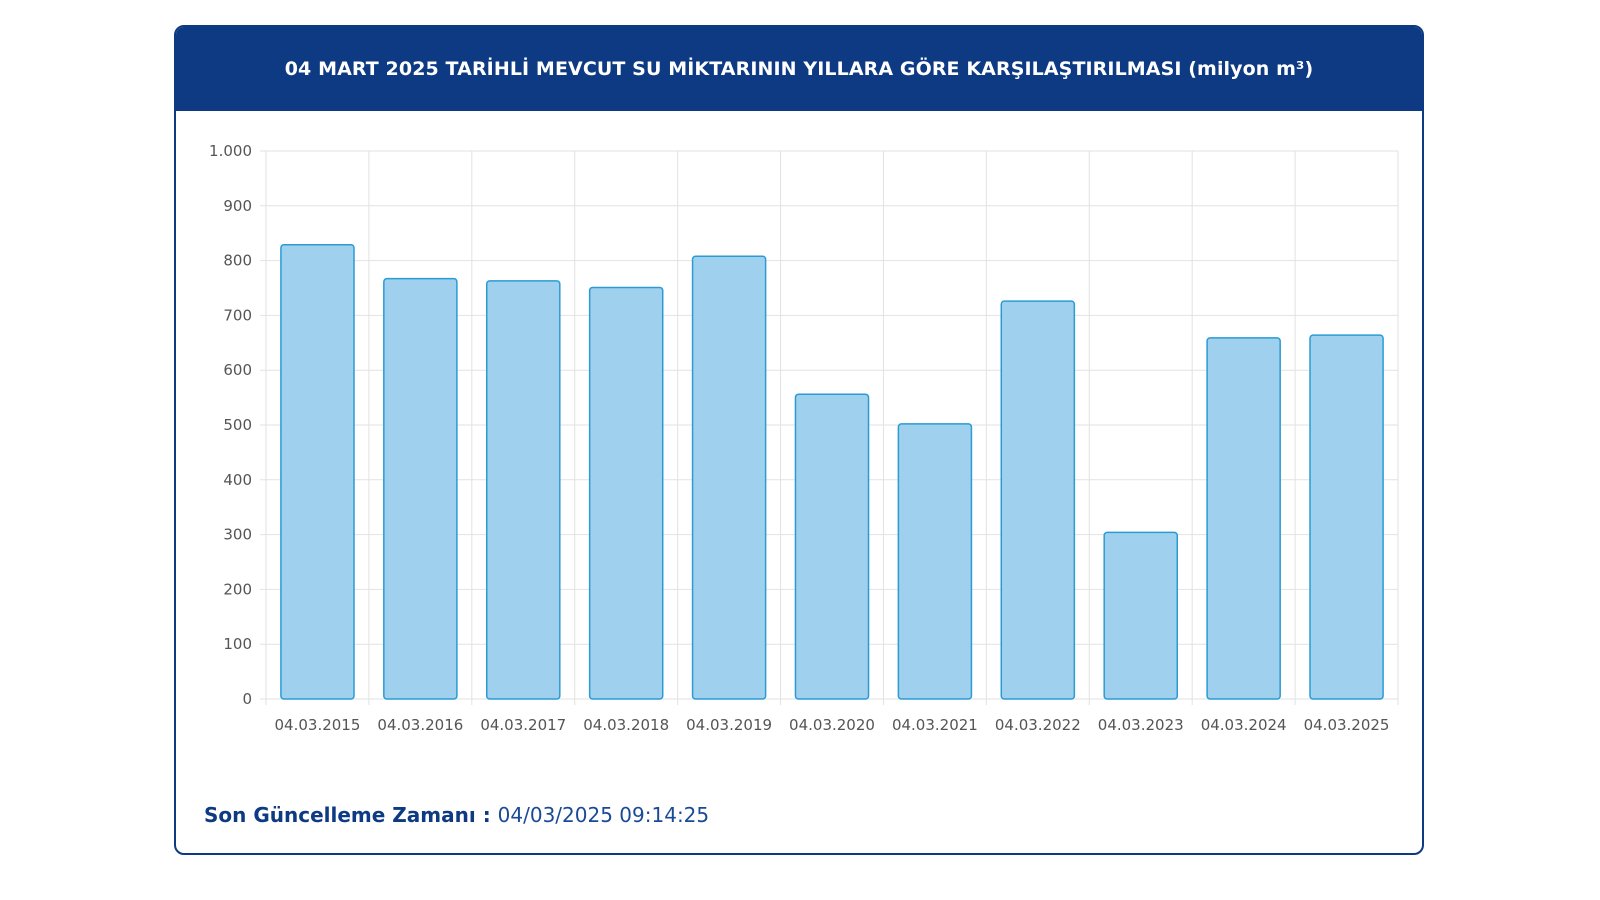 Image resolution: width=1600 pixels, height=900 pixels. What do you see at coordinates (729, 725) in the screenshot?
I see `x-tick-label: 04.03.2019` at bounding box center [729, 725].